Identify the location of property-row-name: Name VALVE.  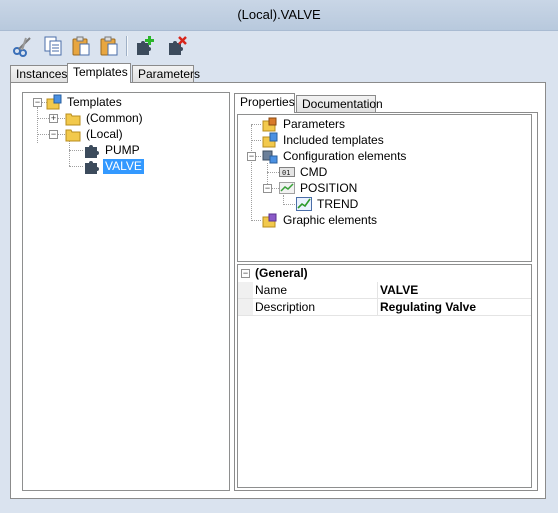
(384, 290).